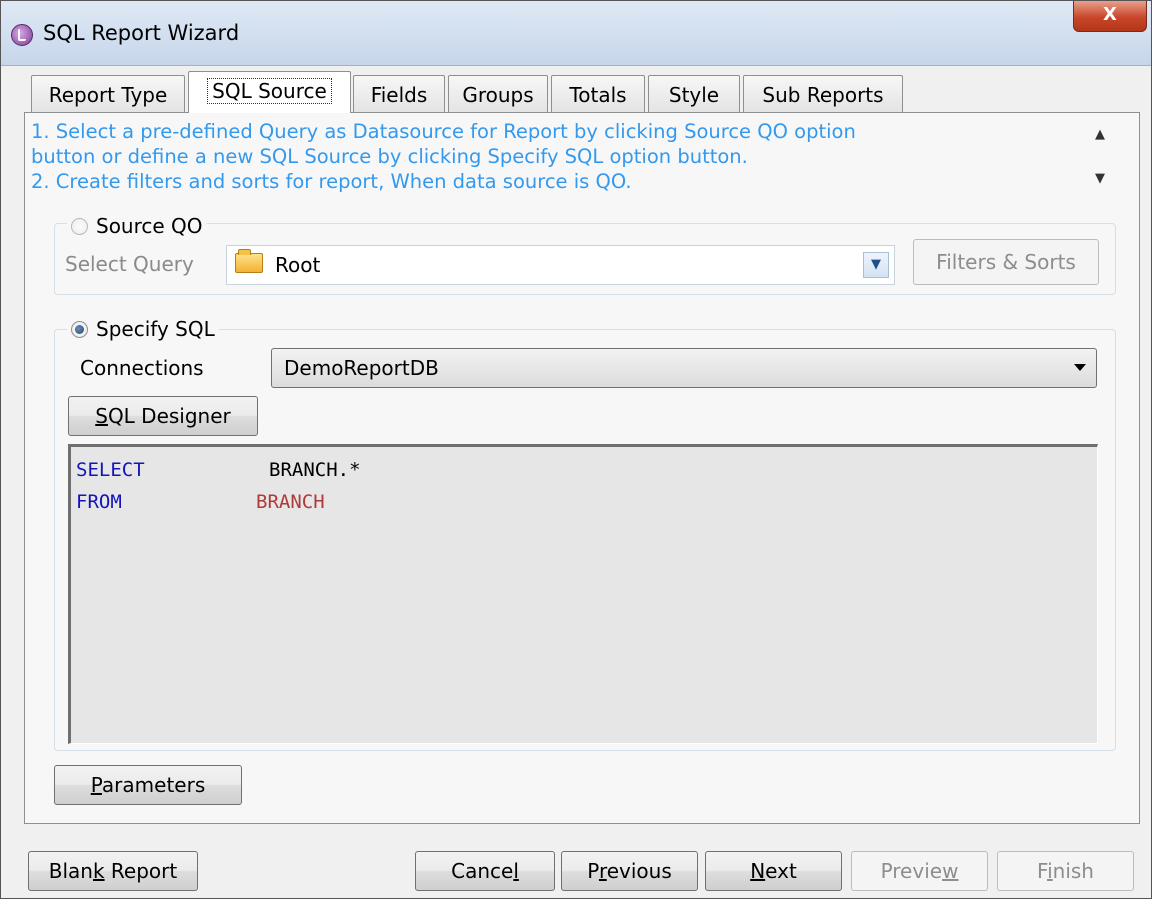  I want to click on sql-keyword: FROM, so click(99, 502).